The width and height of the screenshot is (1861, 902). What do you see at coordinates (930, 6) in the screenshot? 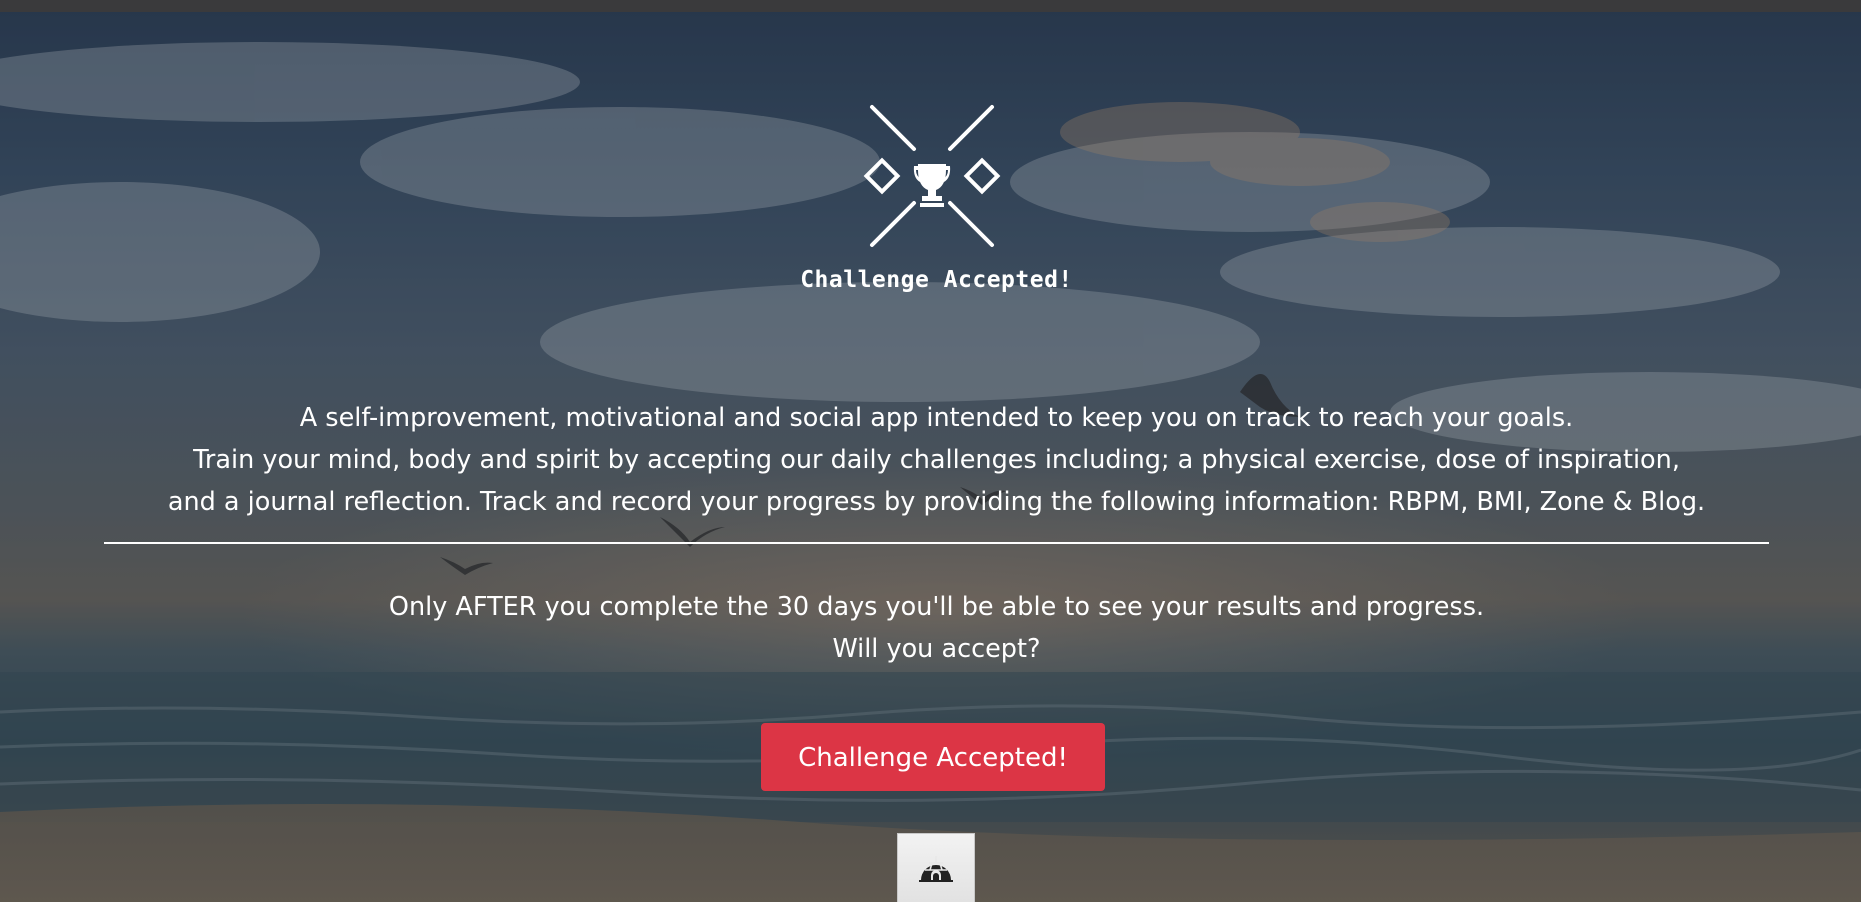
I see `browser-top-bar` at bounding box center [930, 6].